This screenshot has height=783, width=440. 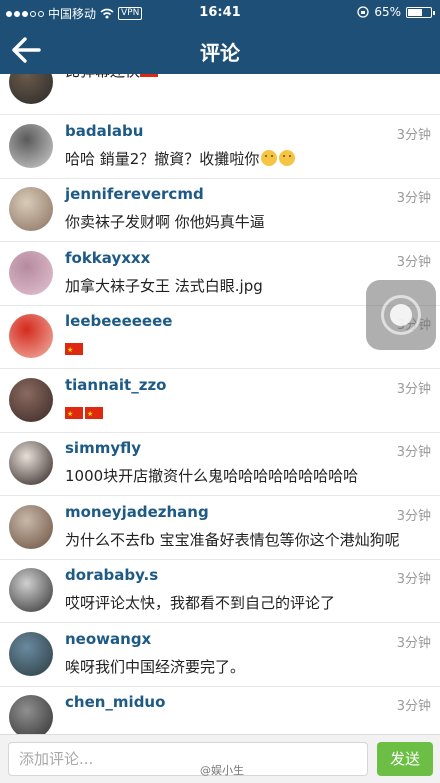 I want to click on comment-text: 加拿大袜子女王 法式白眼.jpg, so click(x=240, y=286).